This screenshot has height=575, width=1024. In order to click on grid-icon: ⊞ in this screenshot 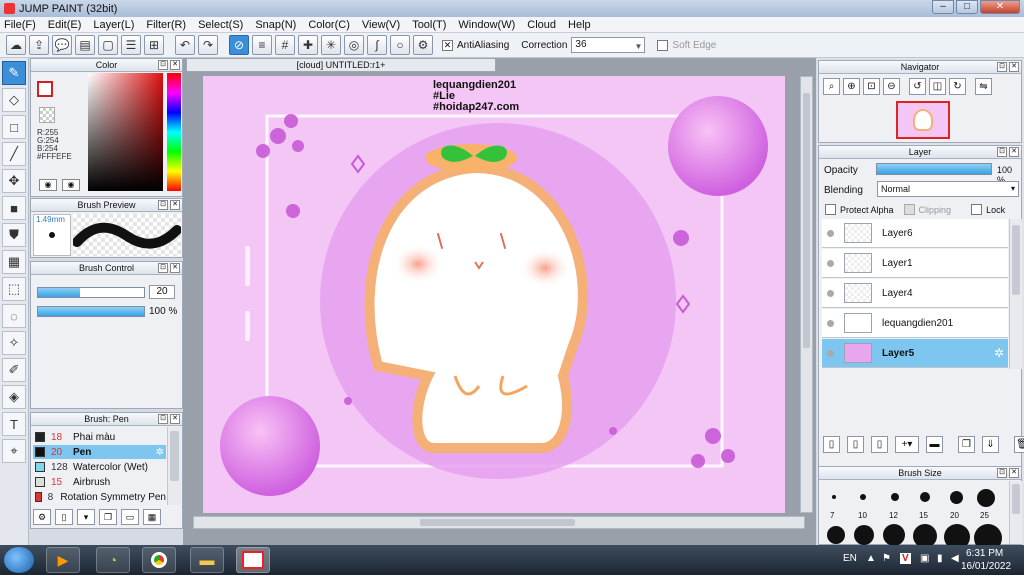, I will do `click(154, 45)`.